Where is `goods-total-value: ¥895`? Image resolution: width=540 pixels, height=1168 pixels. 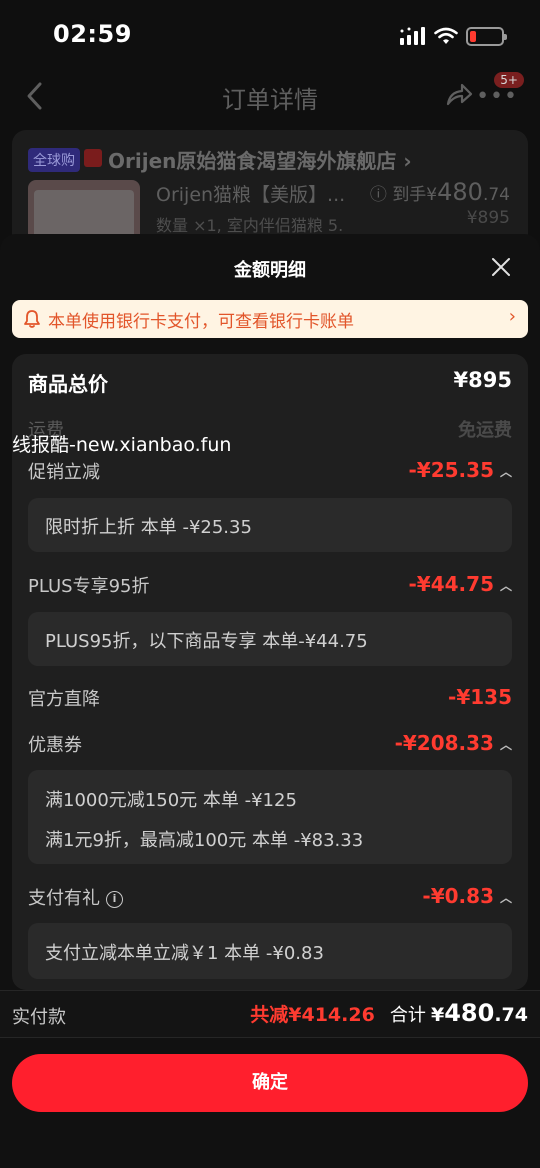 goods-total-value: ¥895 is located at coordinates (482, 380).